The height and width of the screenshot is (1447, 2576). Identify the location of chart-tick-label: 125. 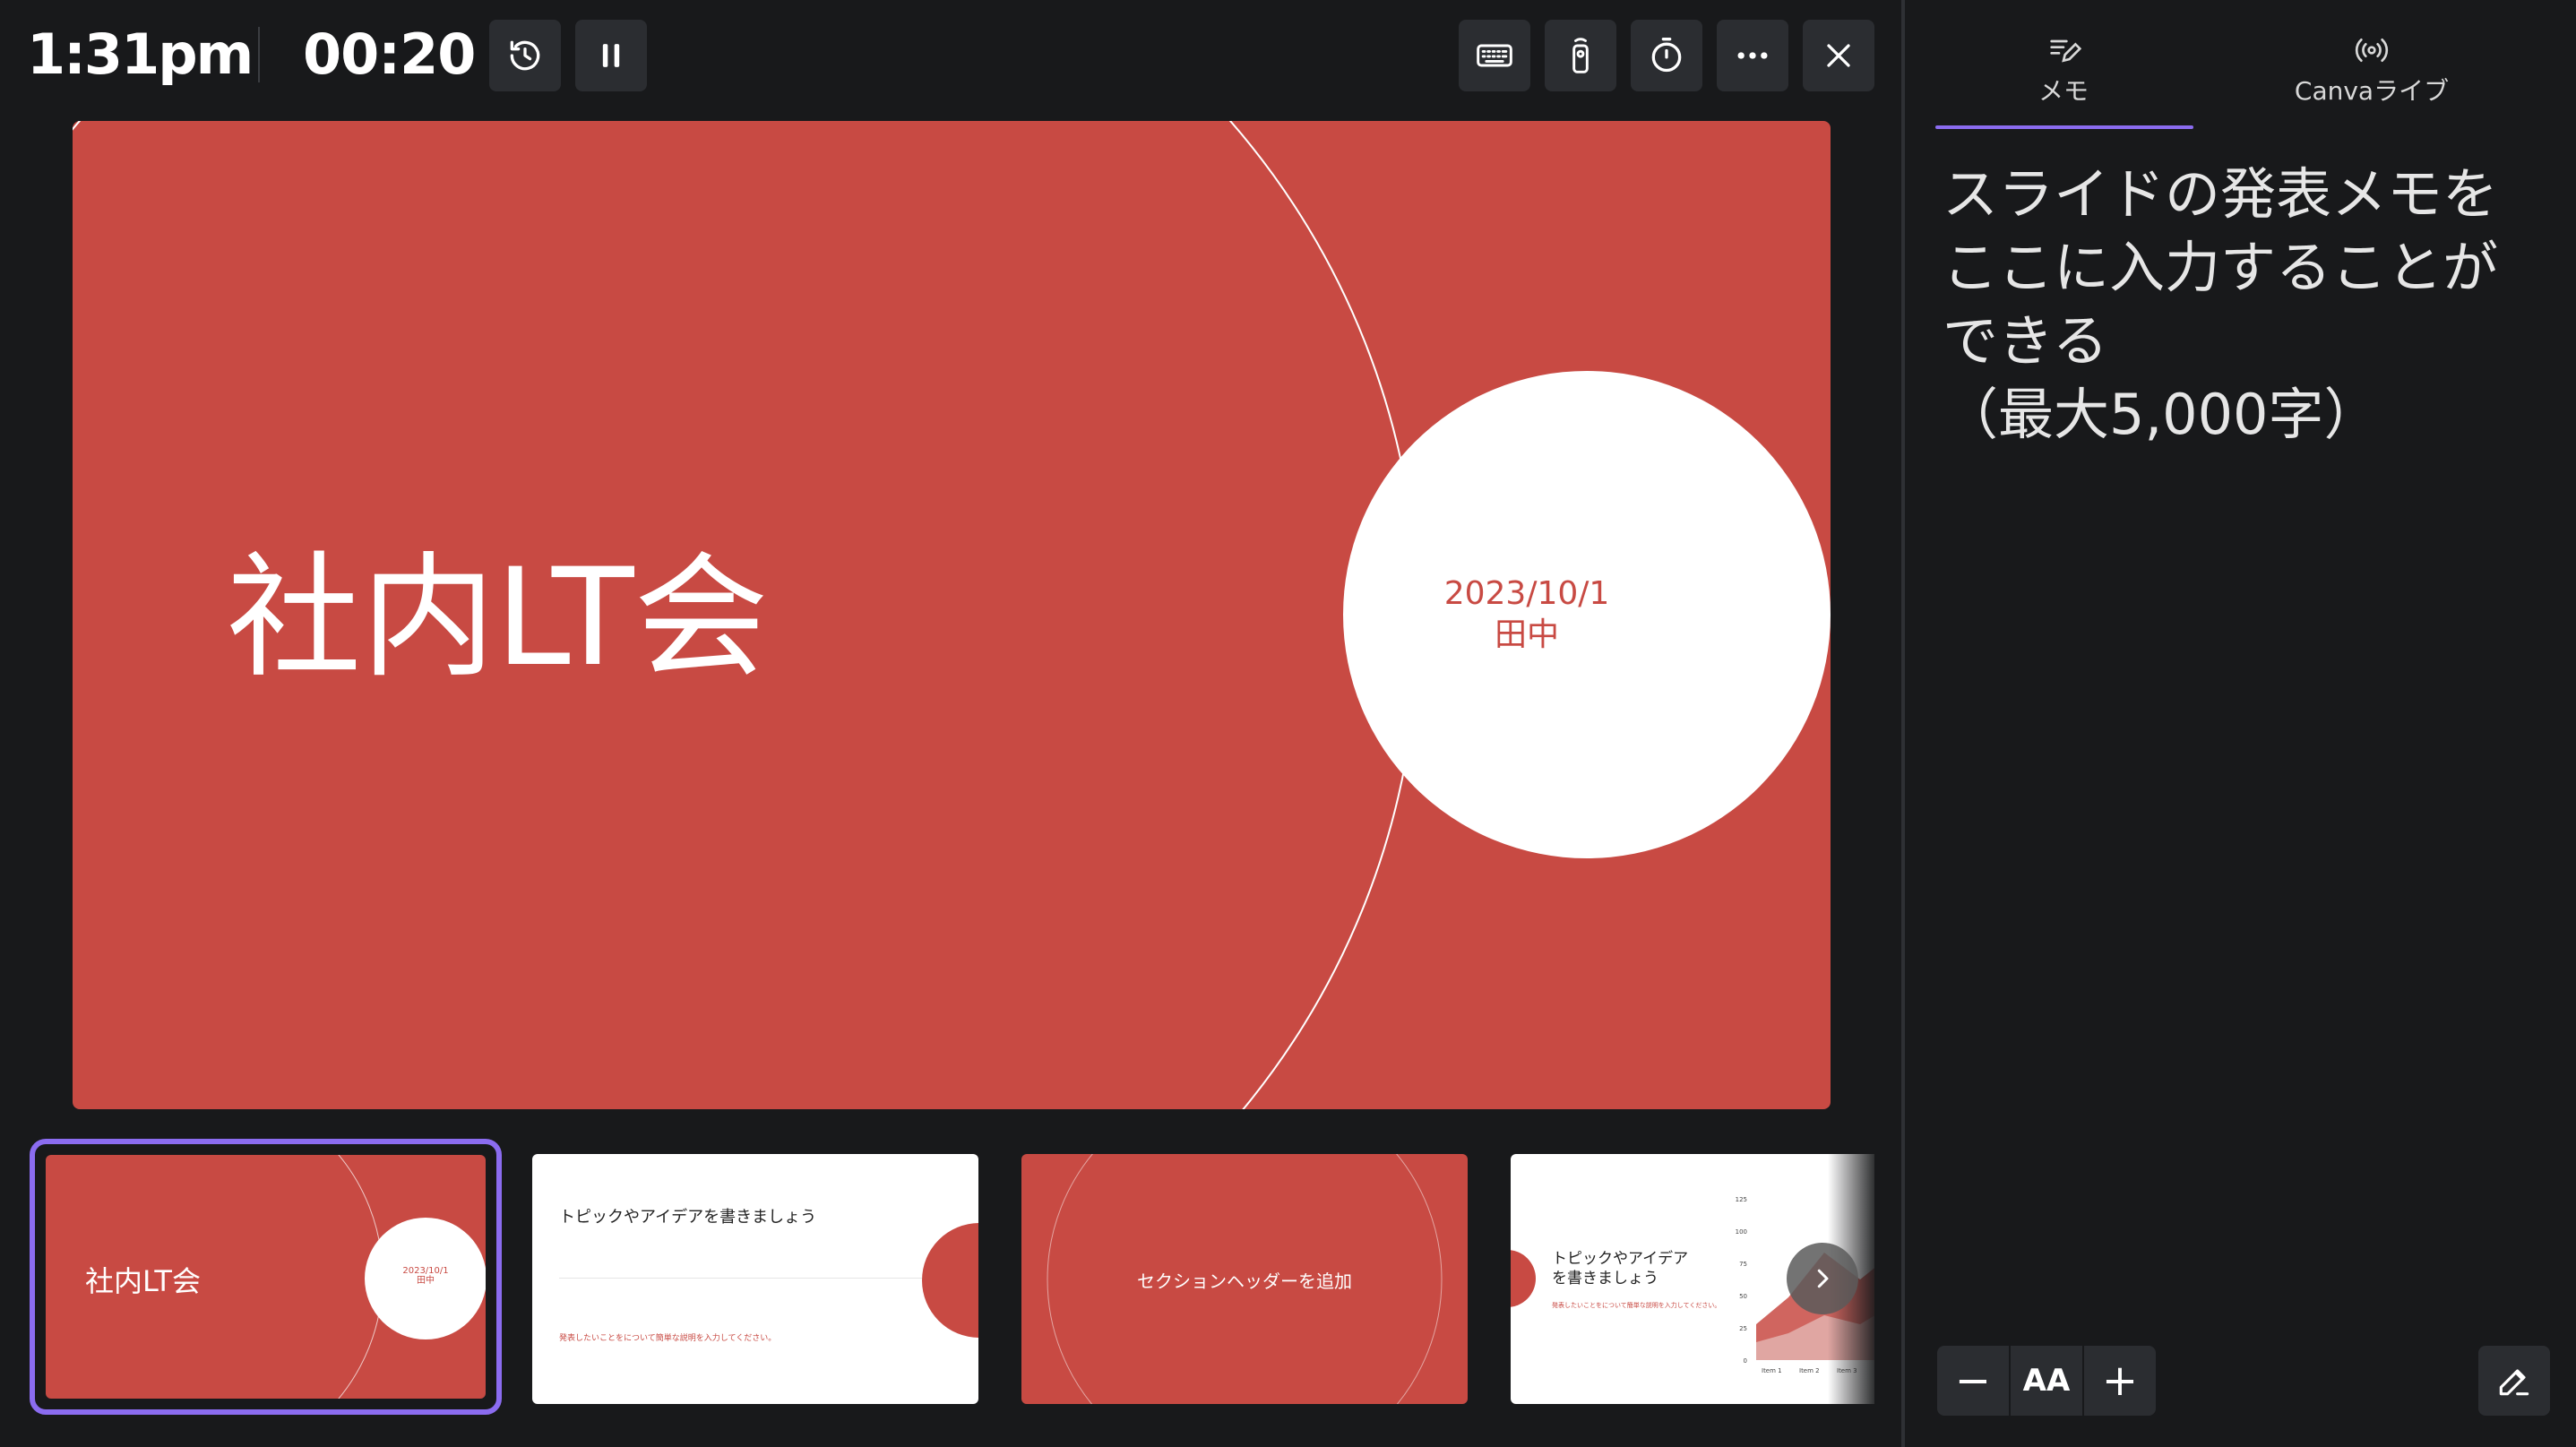
(1741, 1199).